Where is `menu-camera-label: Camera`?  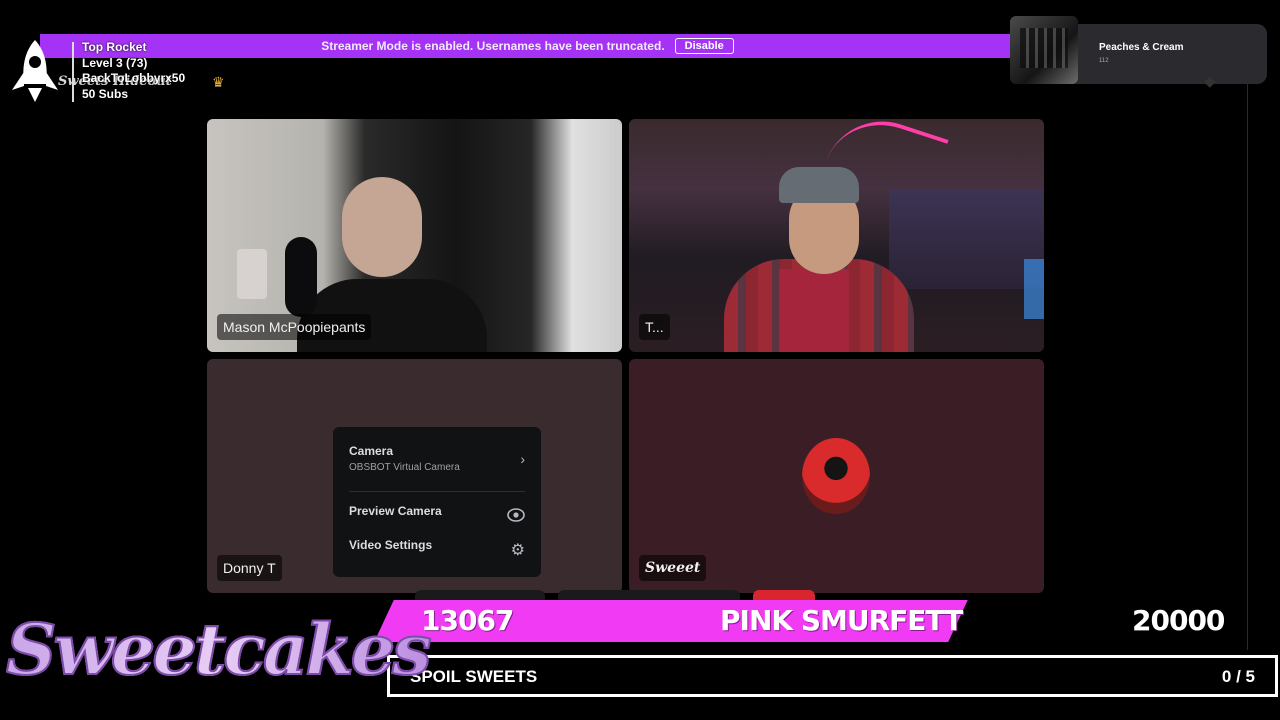
menu-camera-label: Camera is located at coordinates (371, 451).